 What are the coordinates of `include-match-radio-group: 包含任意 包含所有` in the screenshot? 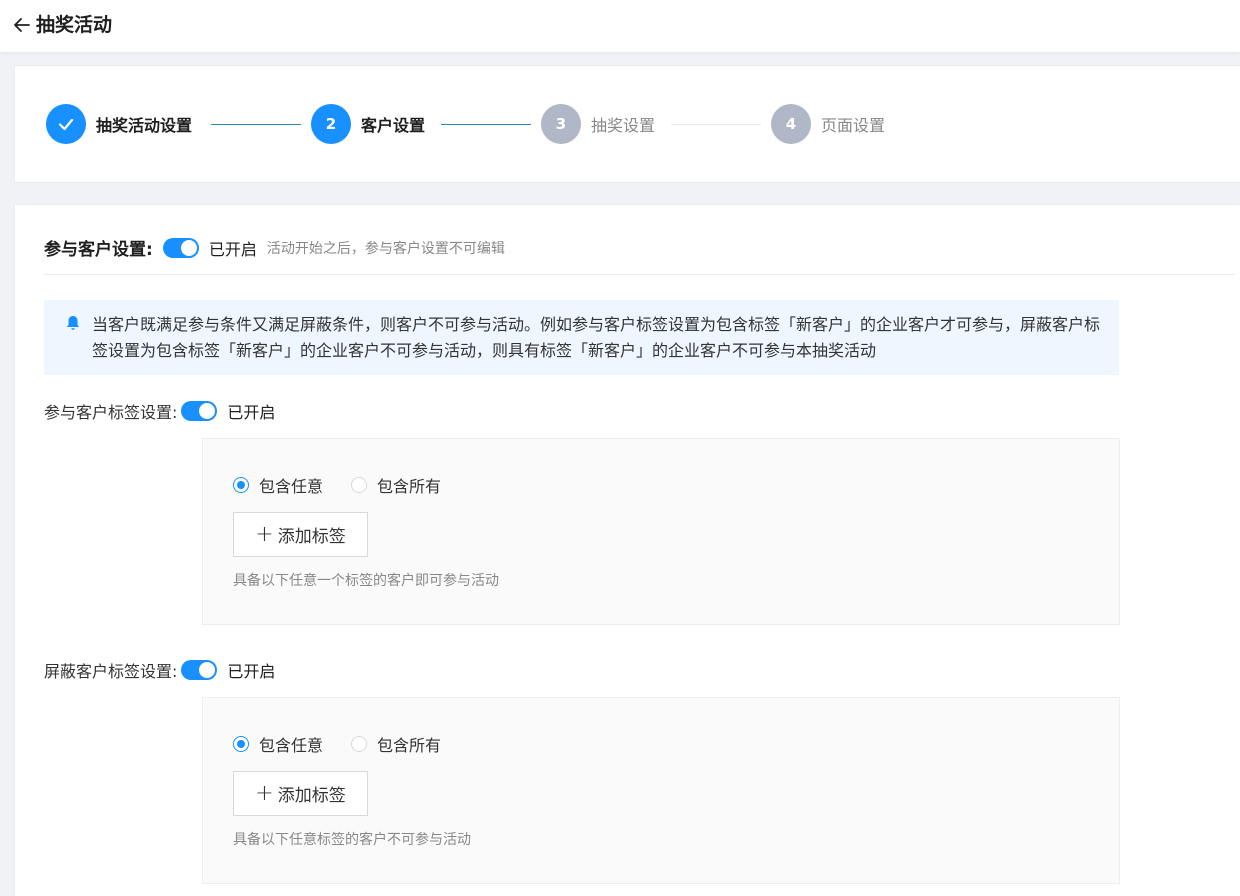 It's located at (351, 485).